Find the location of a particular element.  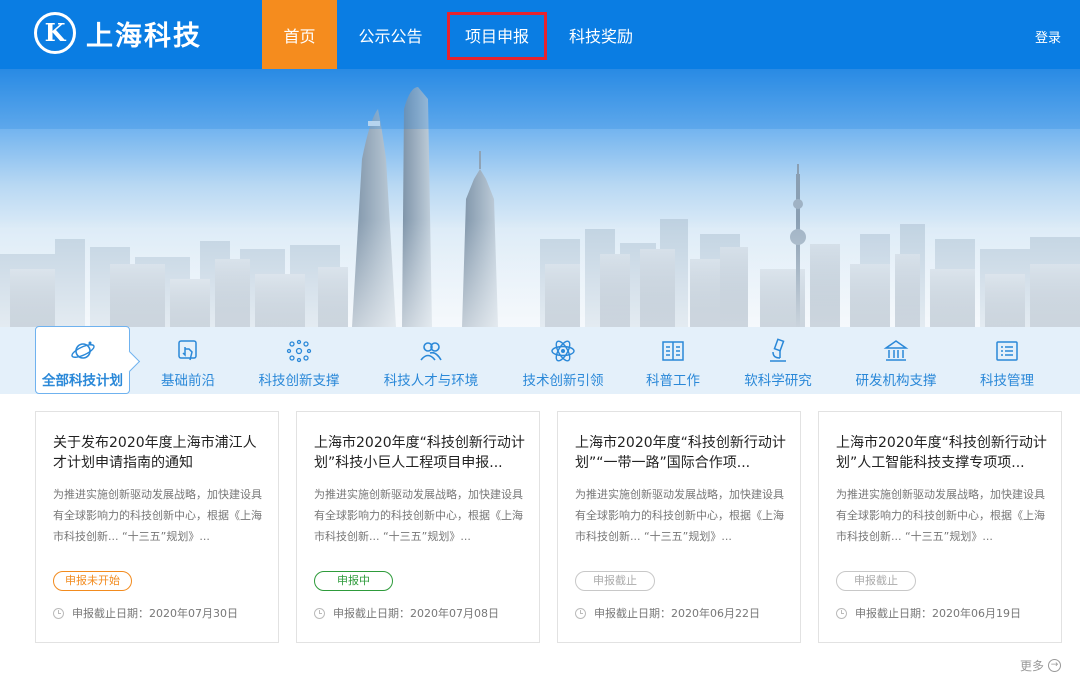

category-basic-frontier: 基础前沿 is located at coordinates (188, 360).